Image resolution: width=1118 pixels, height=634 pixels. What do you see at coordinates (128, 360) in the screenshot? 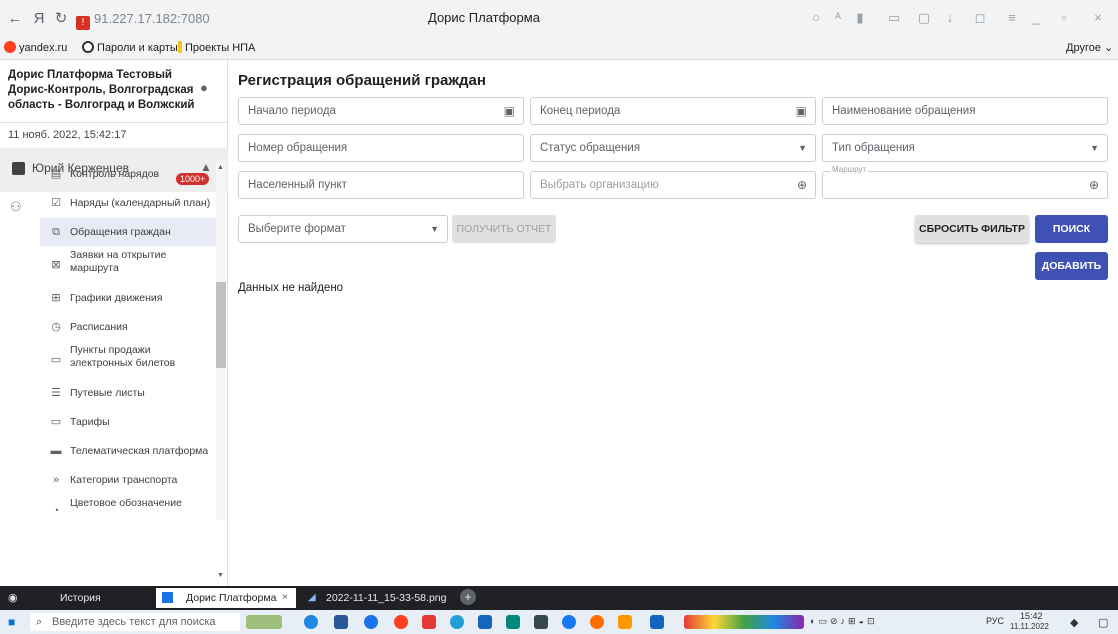
I see `sidebar-item-ticket-points: ▭ Пункты продажи электронных билетов` at bounding box center [128, 360].